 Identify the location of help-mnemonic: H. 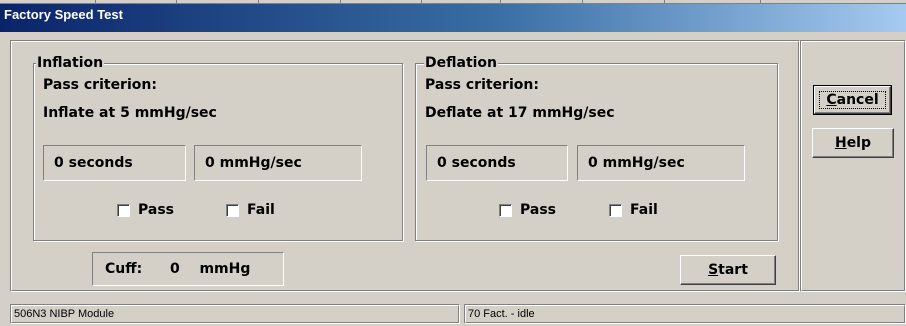
(840, 143).